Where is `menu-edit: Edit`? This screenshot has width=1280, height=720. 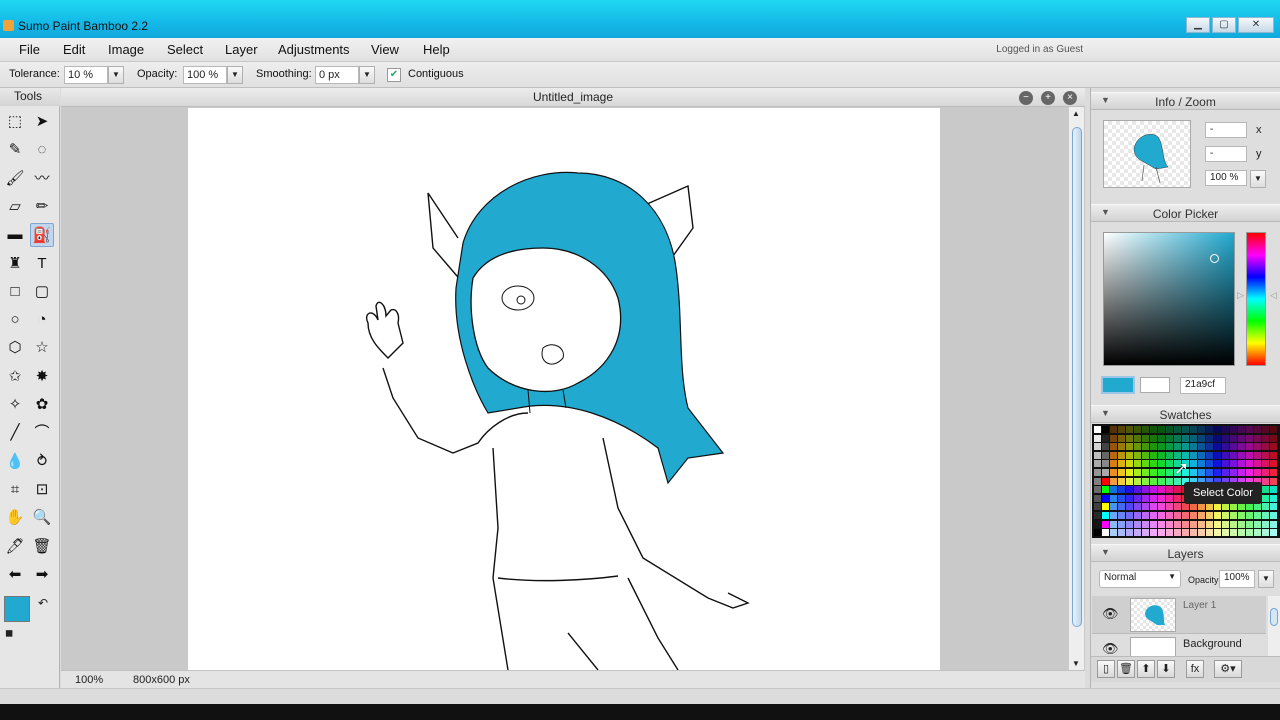
menu-edit: Edit is located at coordinates (74, 49).